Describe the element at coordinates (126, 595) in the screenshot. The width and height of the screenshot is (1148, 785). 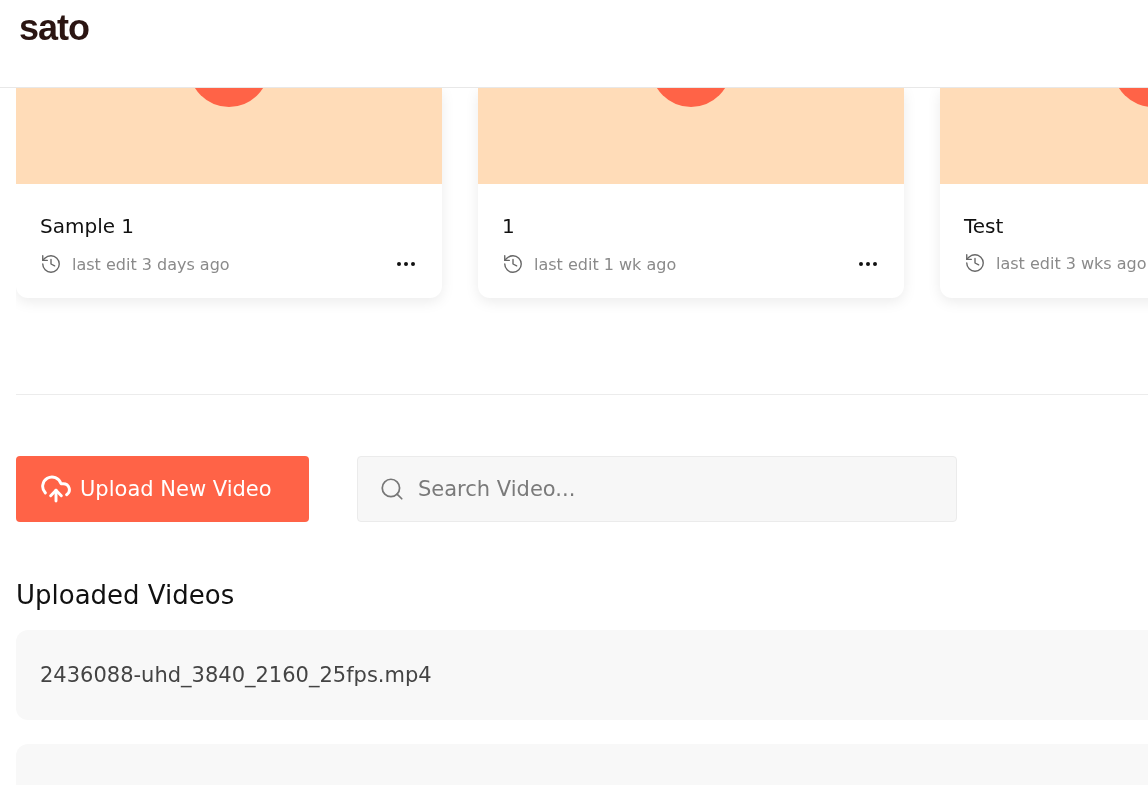
I see `section-heading: Uploaded Videos` at that location.